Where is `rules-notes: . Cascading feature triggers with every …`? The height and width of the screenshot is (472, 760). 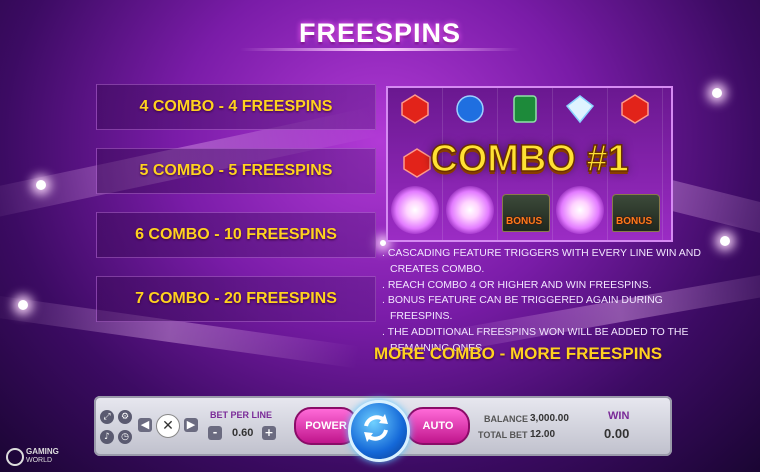
rules-notes: . Cascading feature triggers with every … is located at coordinates (542, 301).